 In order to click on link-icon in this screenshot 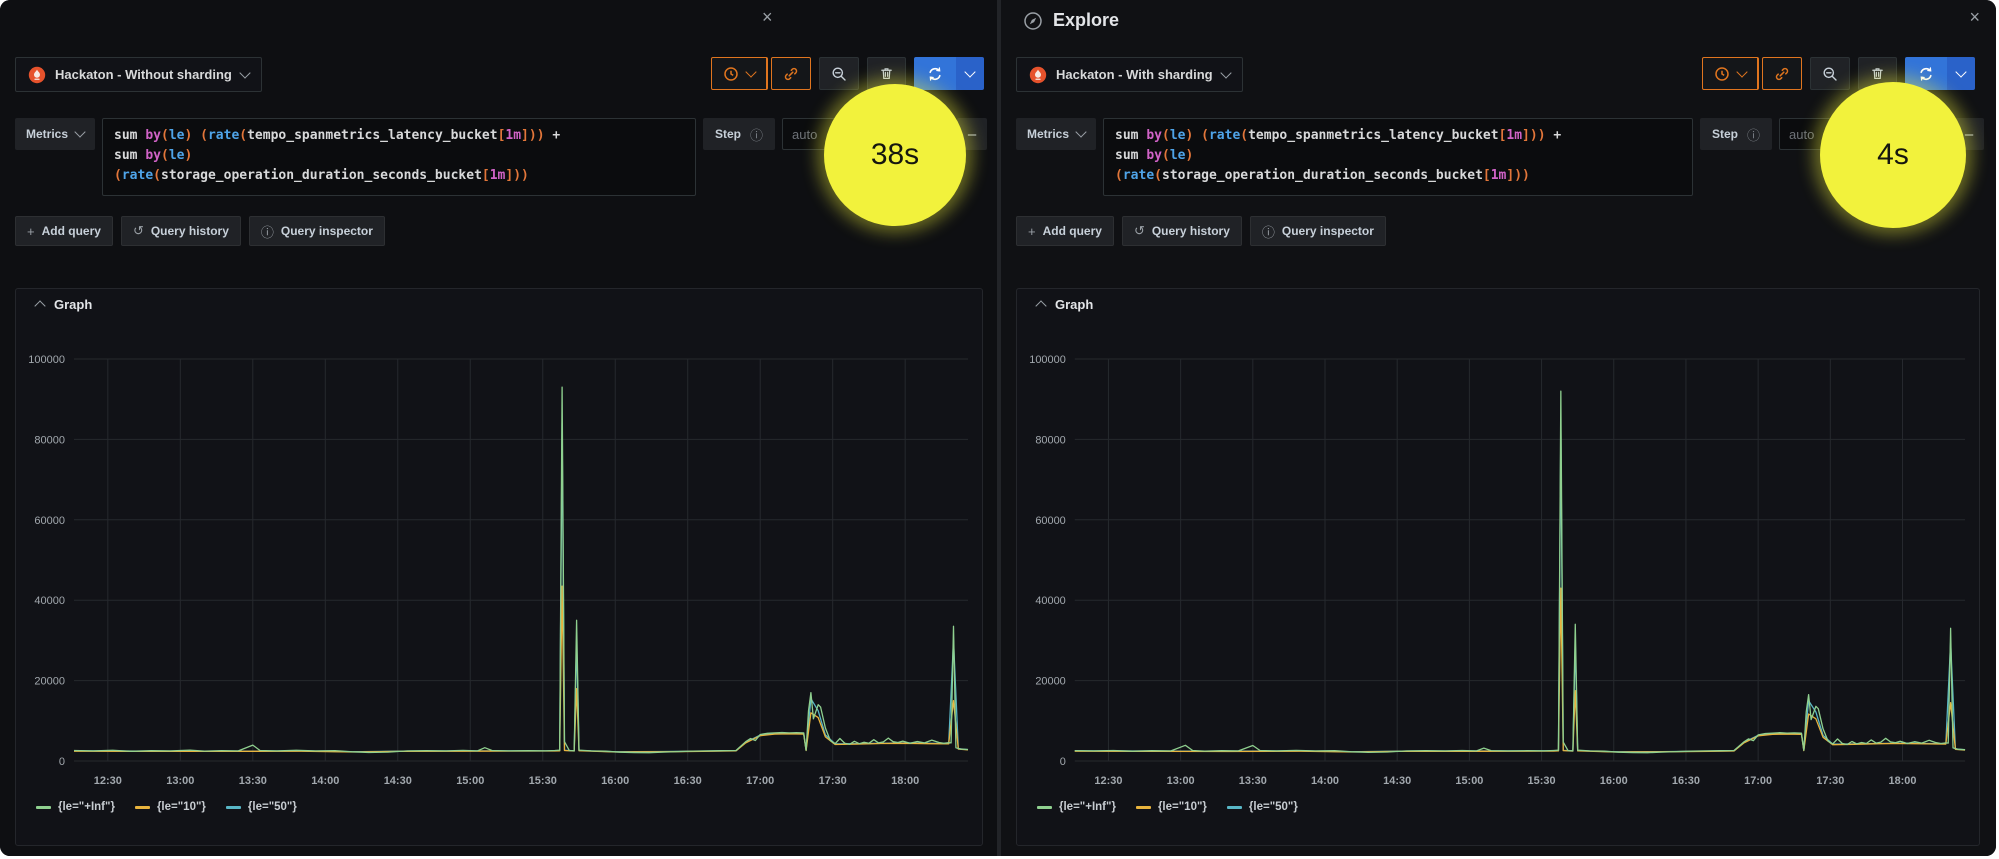, I will do `click(791, 74)`.